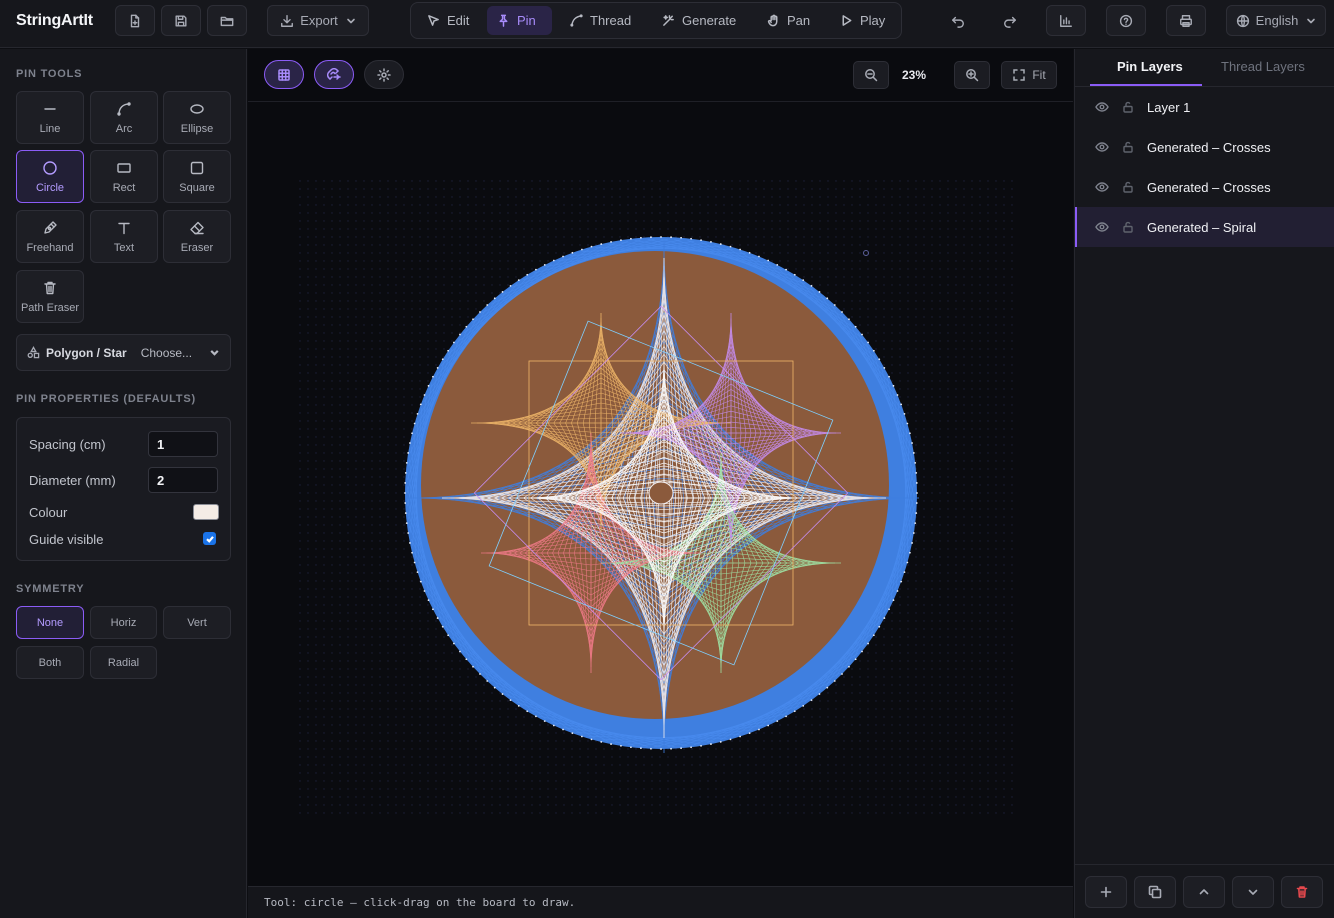  I want to click on guide-visible-checkbox, so click(209, 538).